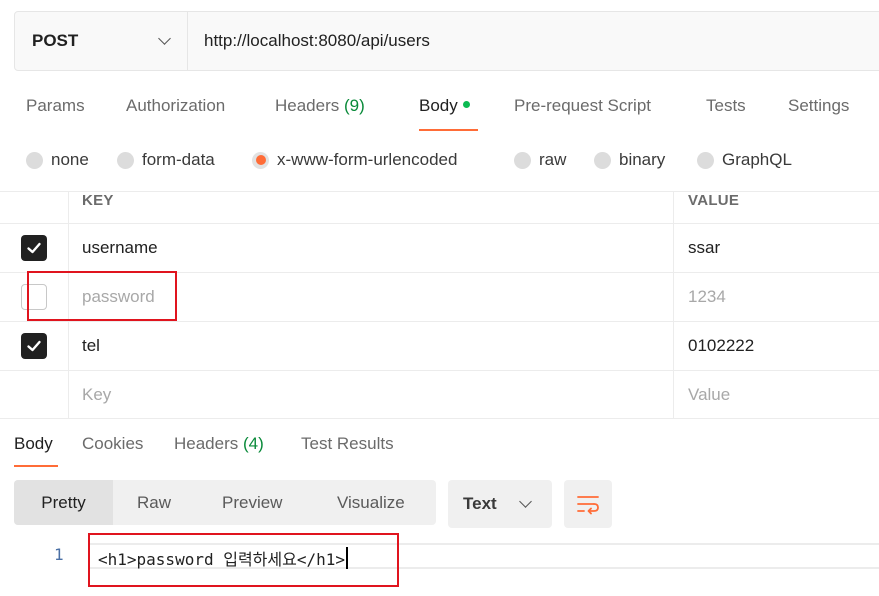 The width and height of the screenshot is (879, 596). Describe the element at coordinates (448, 130) in the screenshot. I see `active-tab-indicator` at that location.